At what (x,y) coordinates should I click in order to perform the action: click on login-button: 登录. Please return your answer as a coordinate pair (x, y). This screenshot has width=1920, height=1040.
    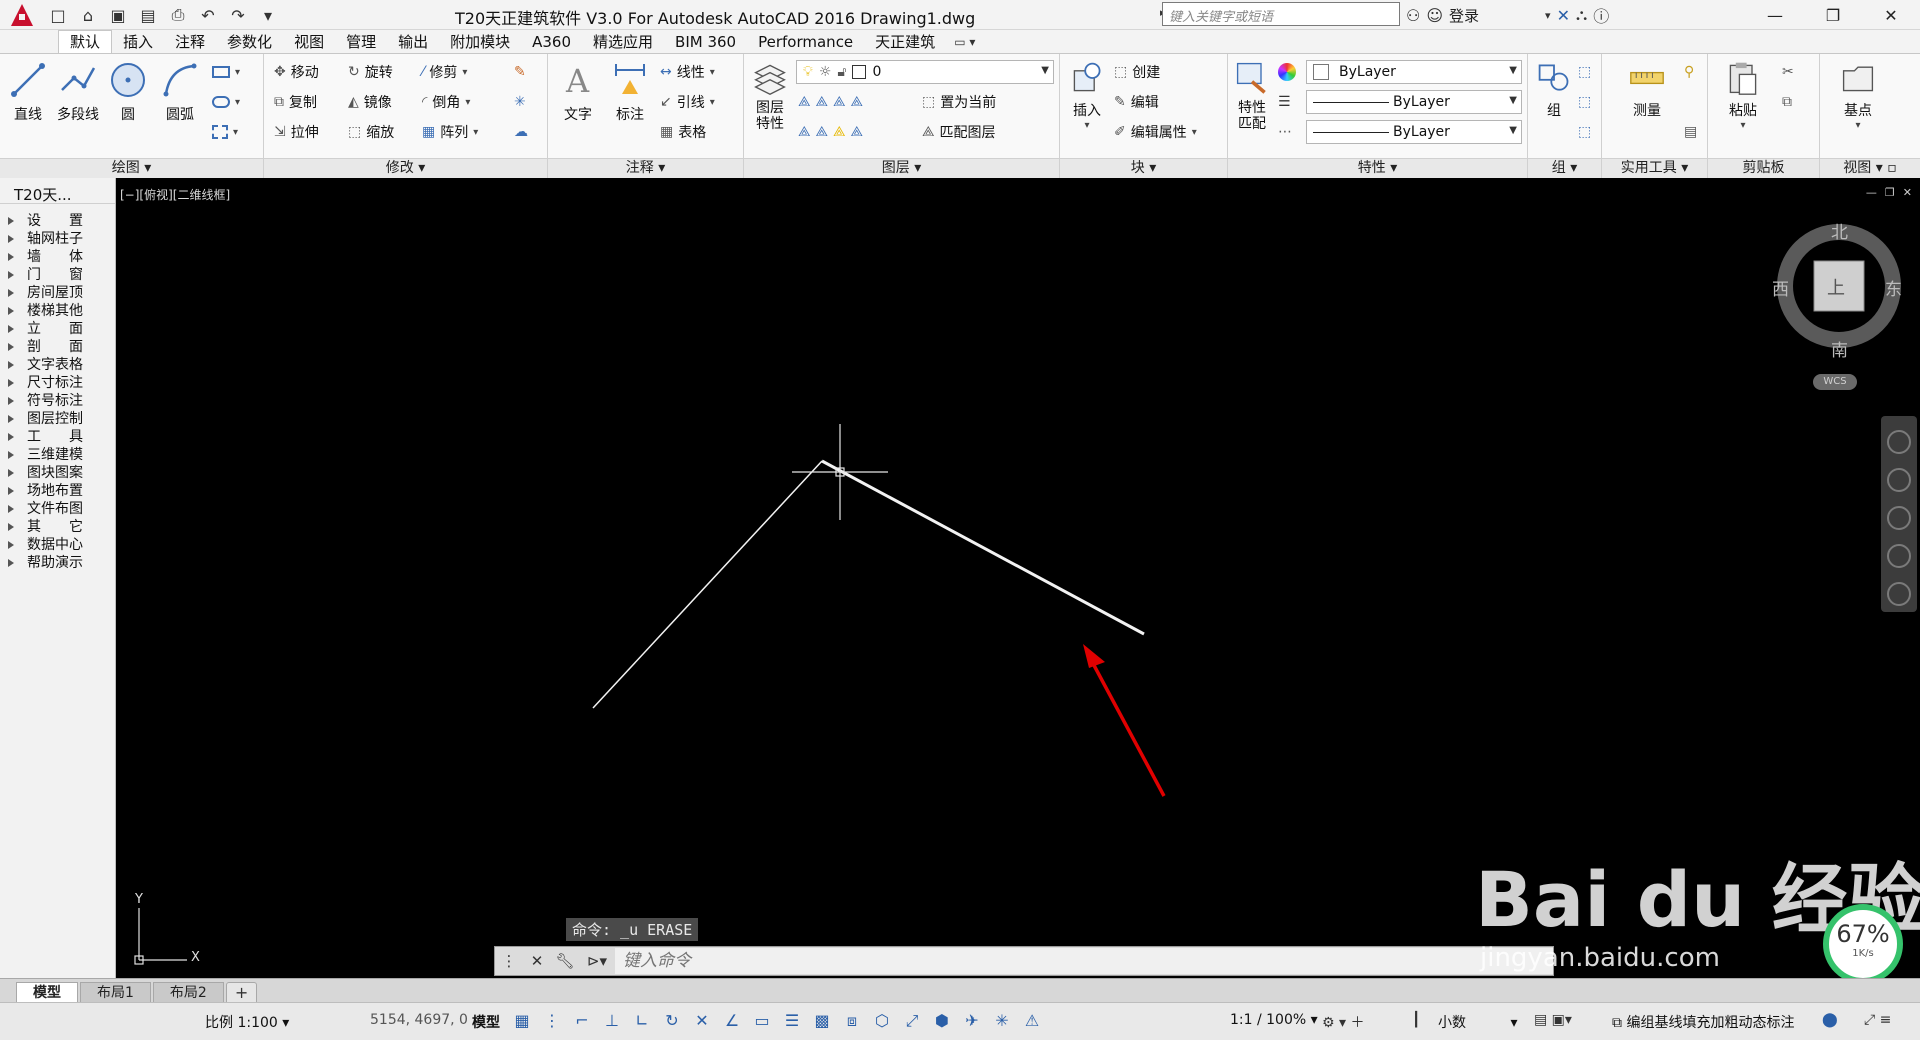
    Looking at the image, I should click on (1464, 15).